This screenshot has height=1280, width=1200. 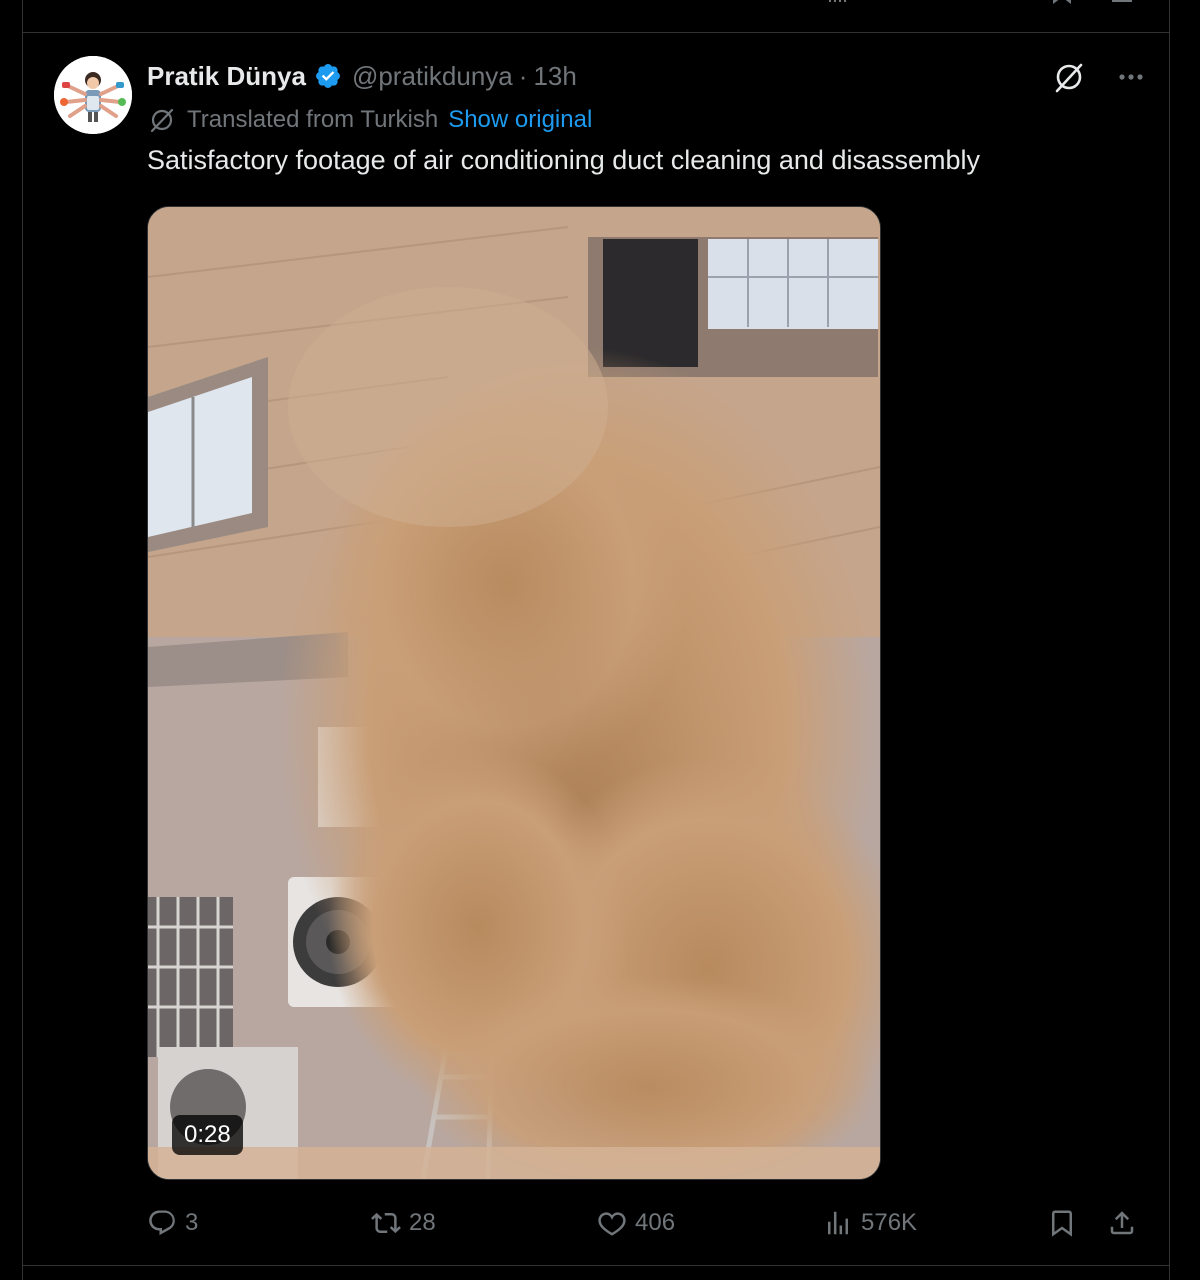 What do you see at coordinates (838, 1223) in the screenshot?
I see `views-chart-icon` at bounding box center [838, 1223].